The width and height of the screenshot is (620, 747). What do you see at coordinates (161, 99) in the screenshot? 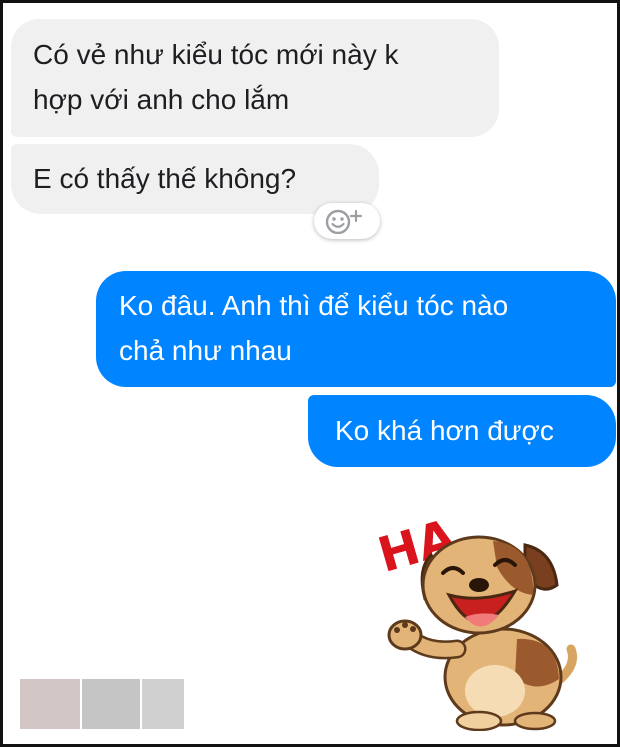
I see `message-text-line: hợp với anh cho lắm` at bounding box center [161, 99].